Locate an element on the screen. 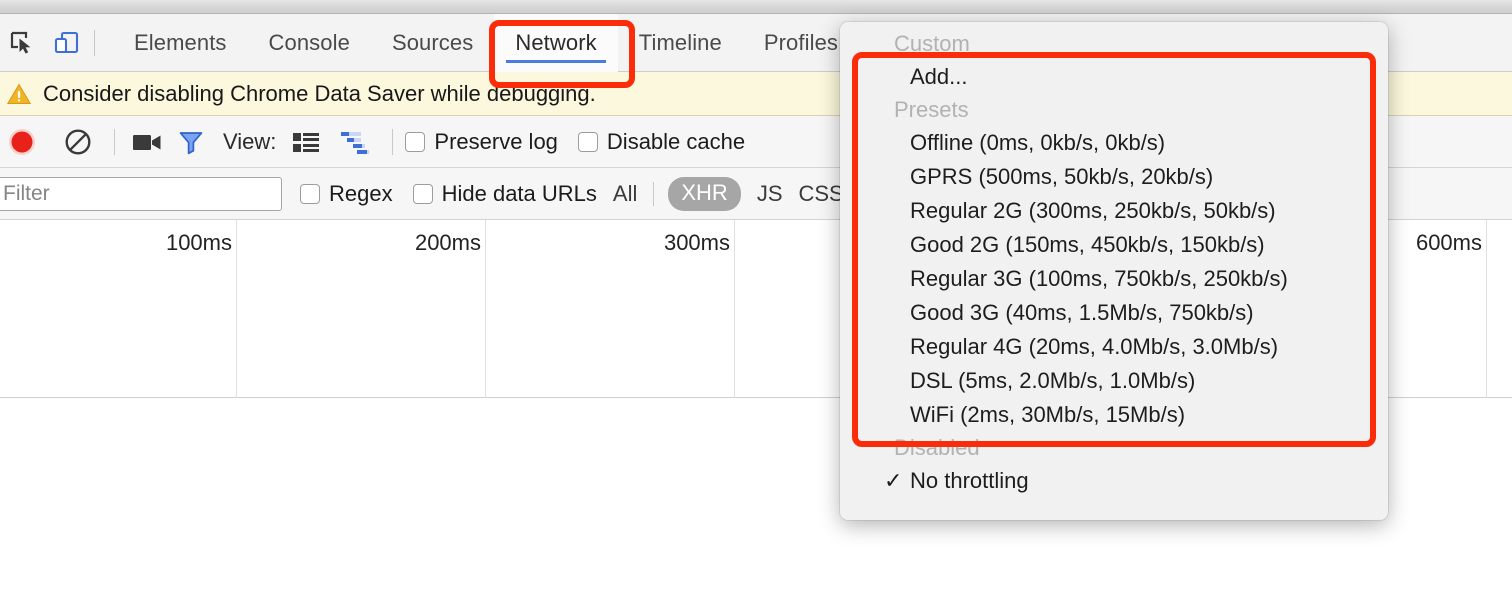 This screenshot has width=1512, height=612. list-view-button is located at coordinates (306, 142).